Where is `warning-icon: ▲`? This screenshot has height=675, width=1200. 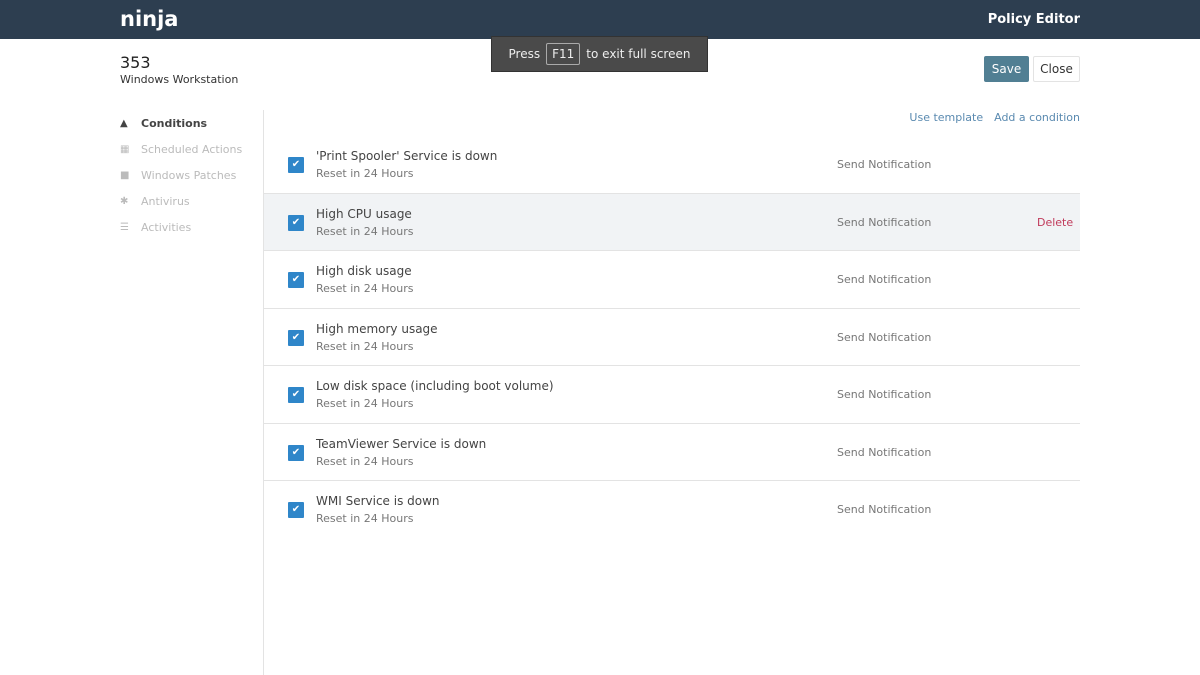
warning-icon: ▲ is located at coordinates (124, 123).